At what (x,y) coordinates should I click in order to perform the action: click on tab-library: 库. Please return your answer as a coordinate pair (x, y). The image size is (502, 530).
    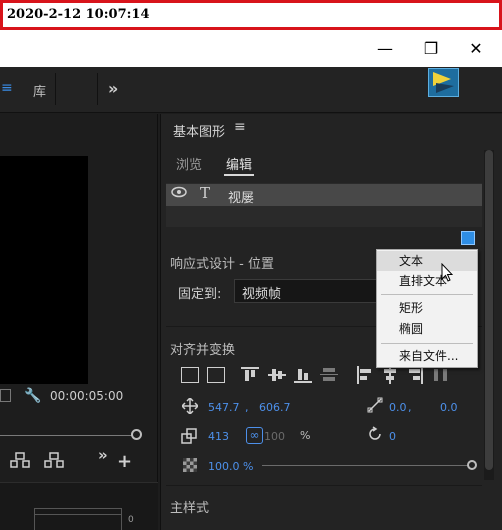
    Looking at the image, I should click on (39, 90).